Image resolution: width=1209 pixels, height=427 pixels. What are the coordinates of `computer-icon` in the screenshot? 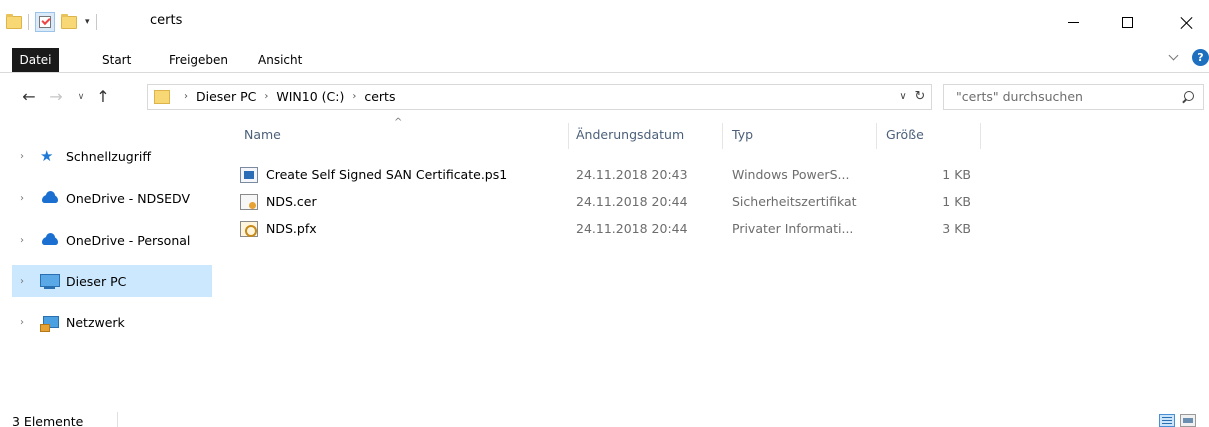 It's located at (50, 281).